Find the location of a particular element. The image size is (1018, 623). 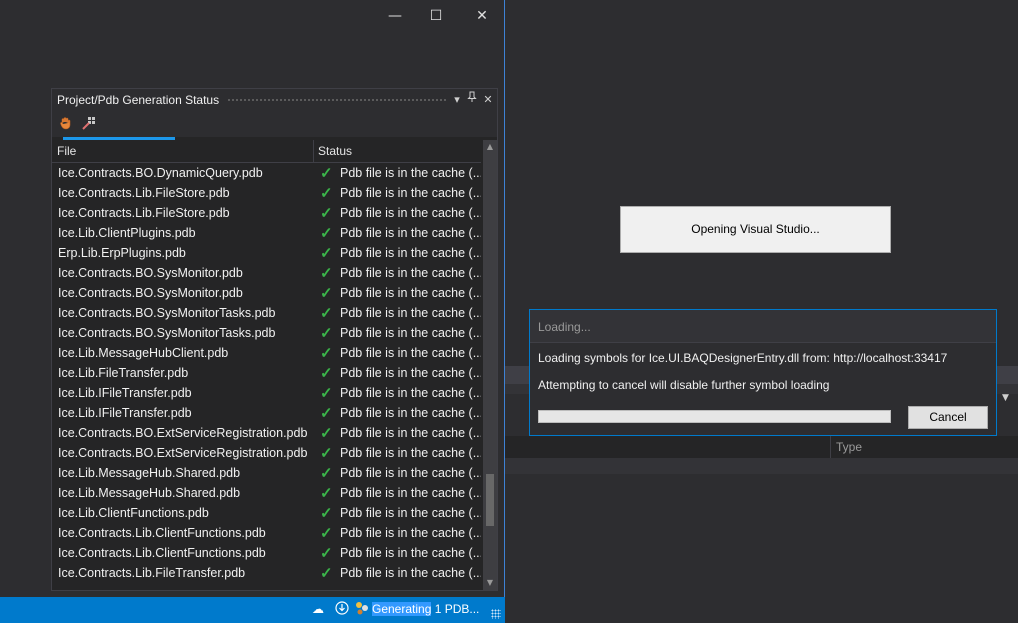

close-button: ✕ is located at coordinates (482, 16).